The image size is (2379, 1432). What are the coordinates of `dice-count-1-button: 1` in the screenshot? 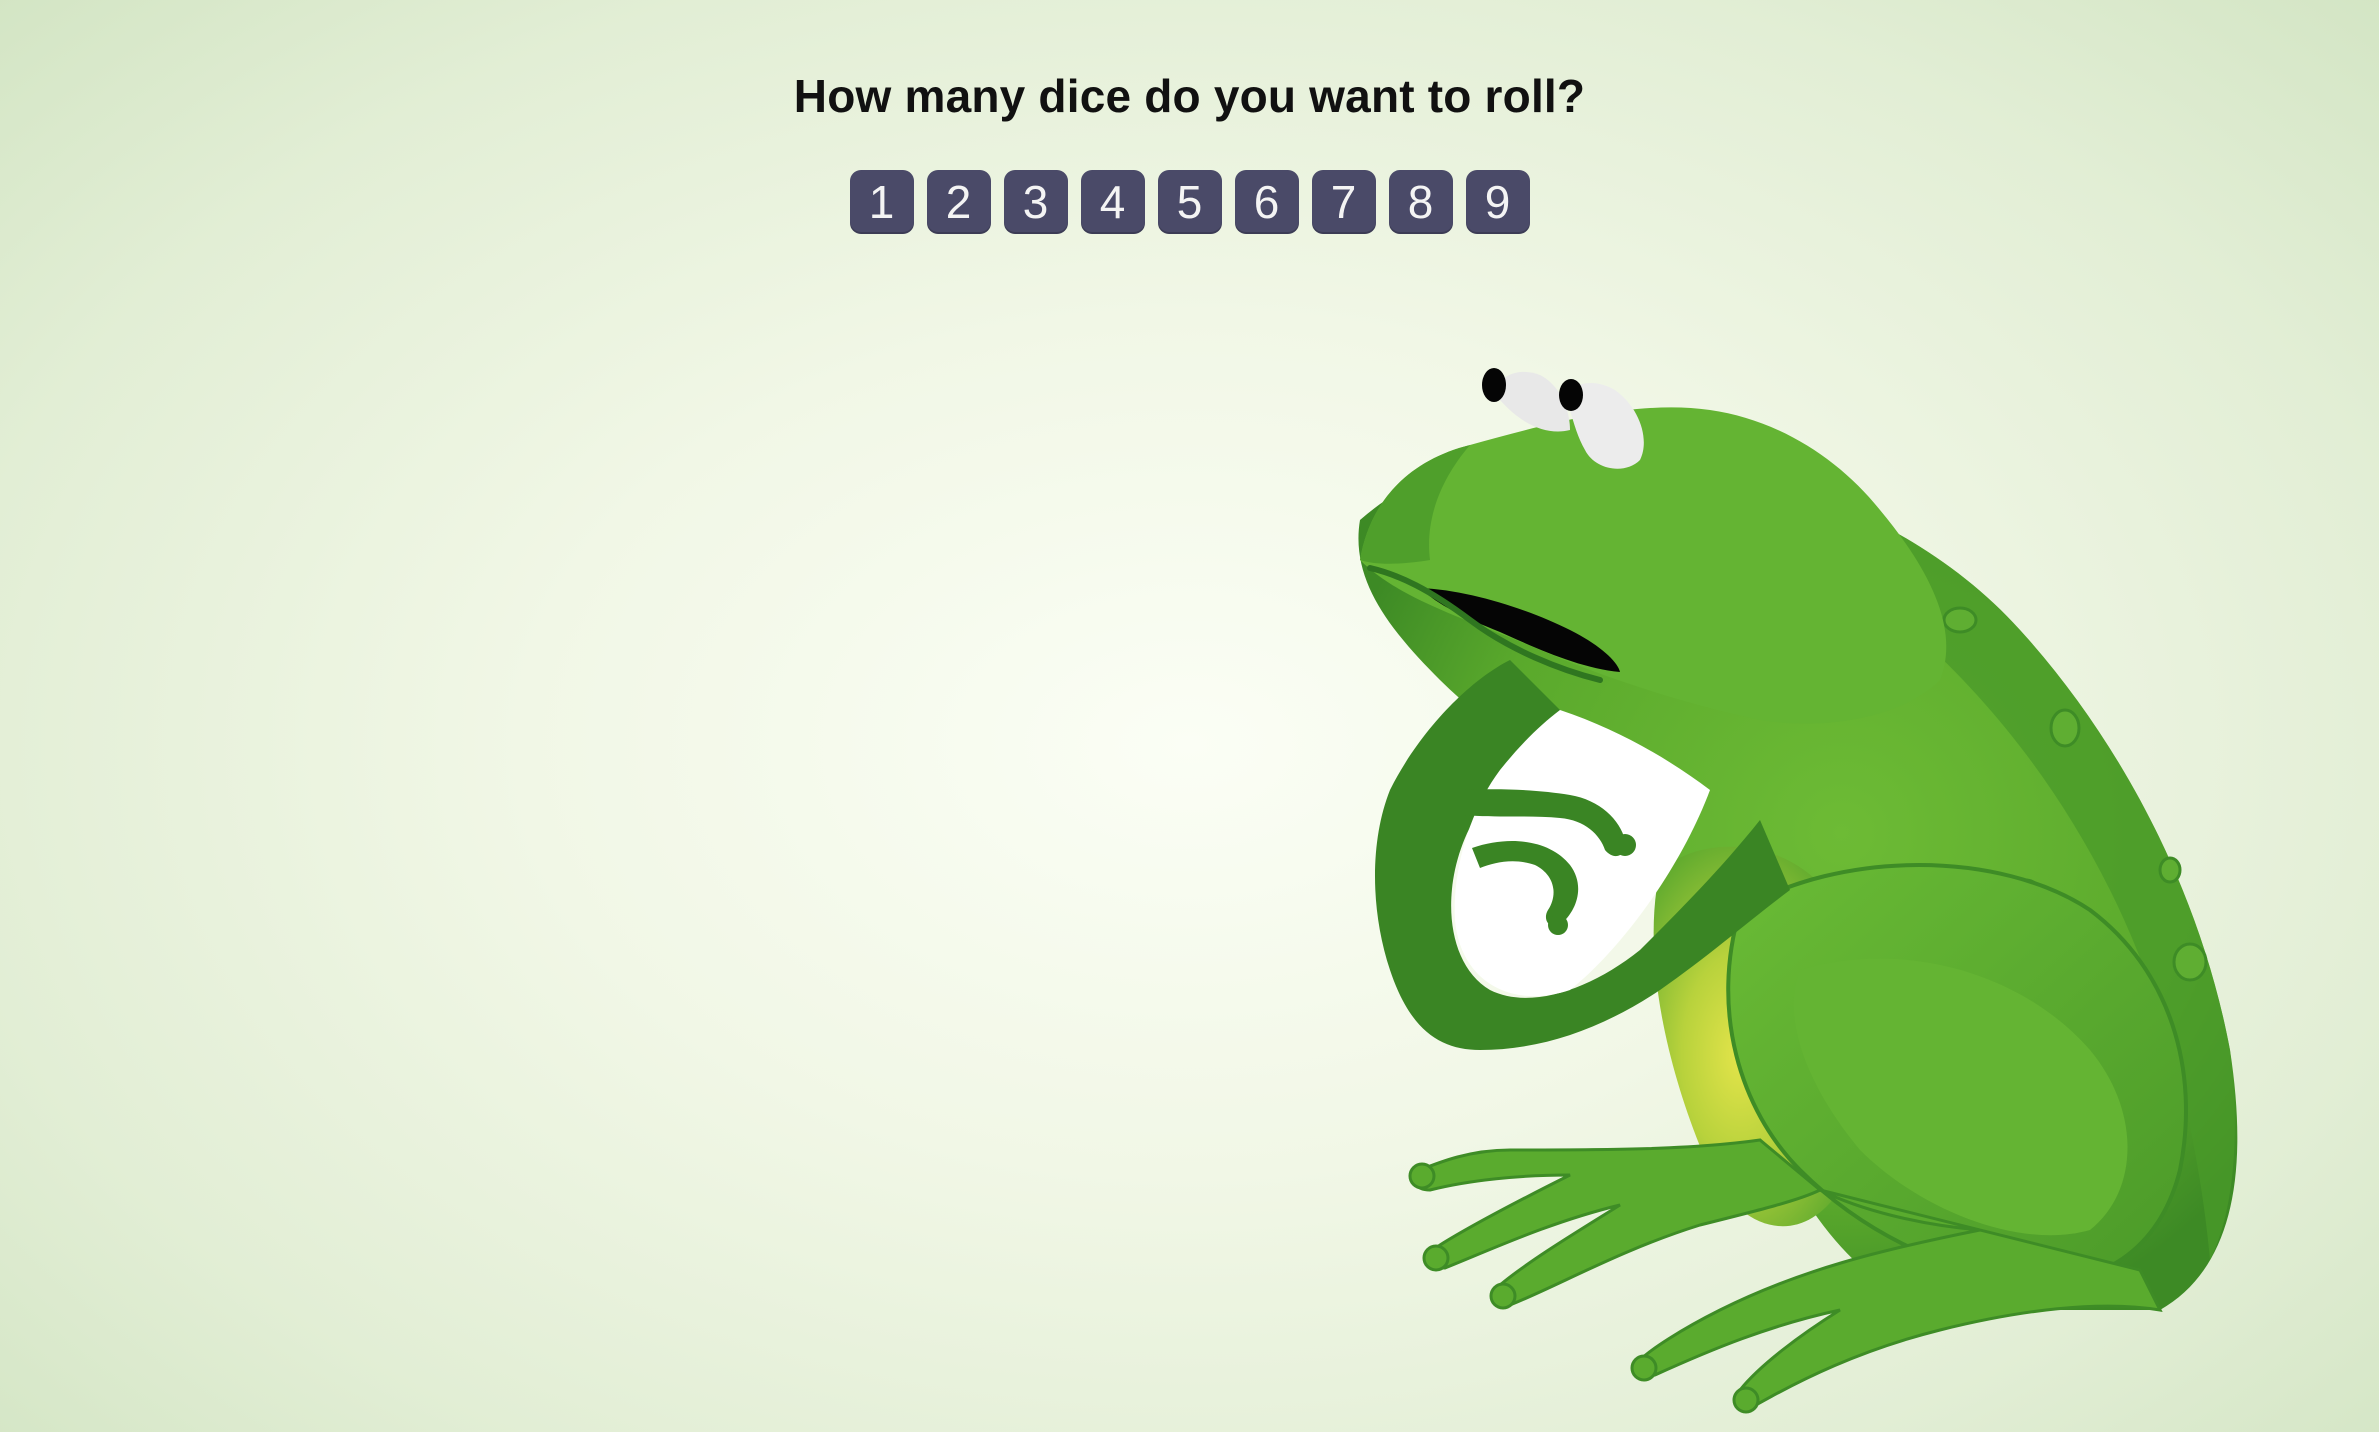 It's located at (881, 202).